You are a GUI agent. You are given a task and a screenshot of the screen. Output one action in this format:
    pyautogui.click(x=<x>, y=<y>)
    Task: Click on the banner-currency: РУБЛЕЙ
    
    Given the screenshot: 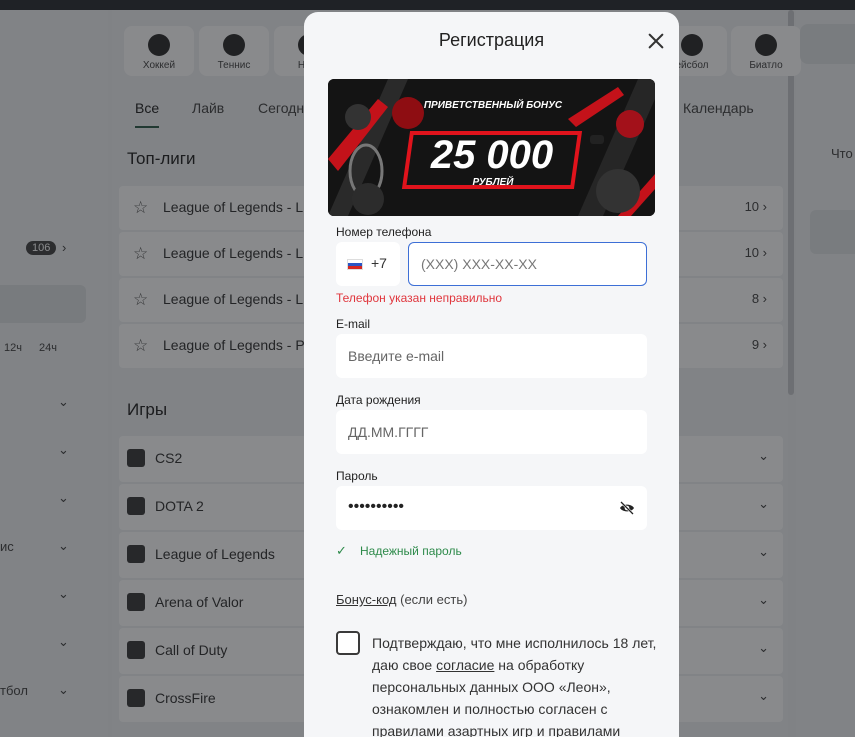 What is the action you would take?
    pyautogui.click(x=493, y=182)
    